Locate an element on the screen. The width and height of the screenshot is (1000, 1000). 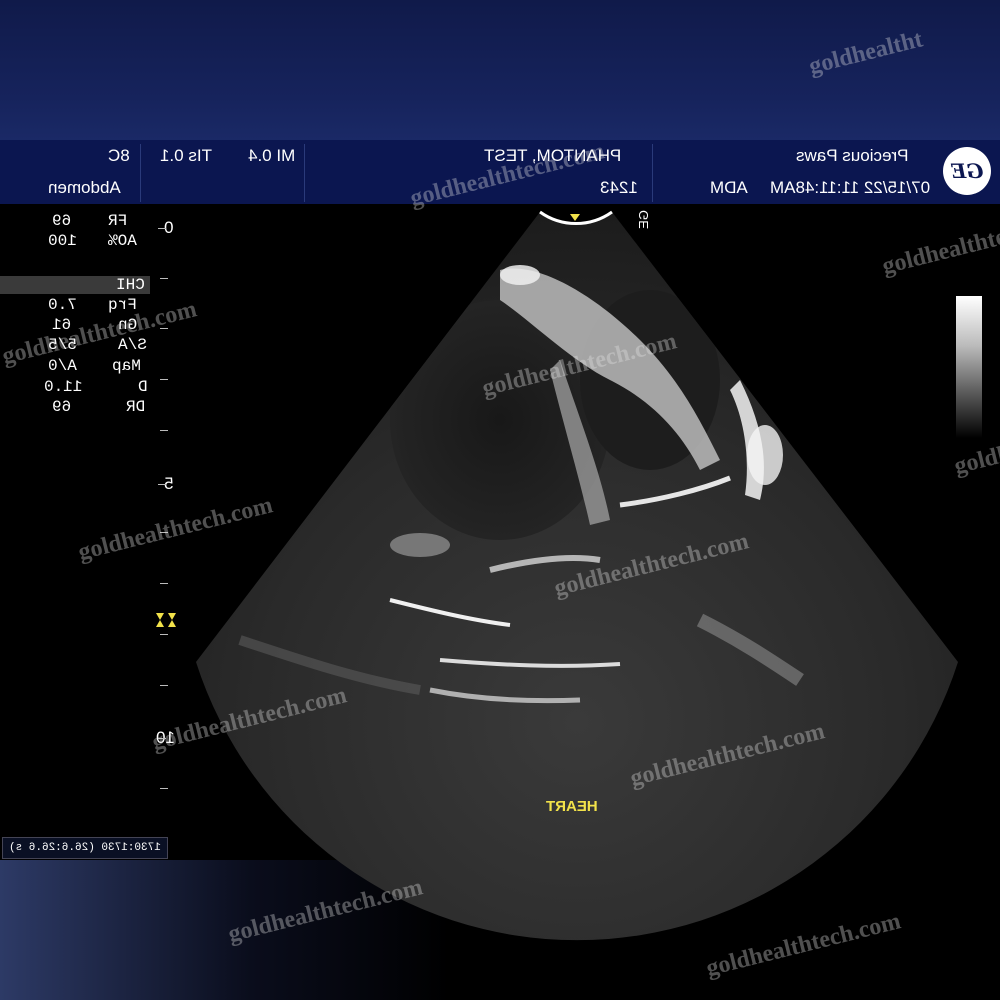
param-label: D is located at coordinates (143, 387).